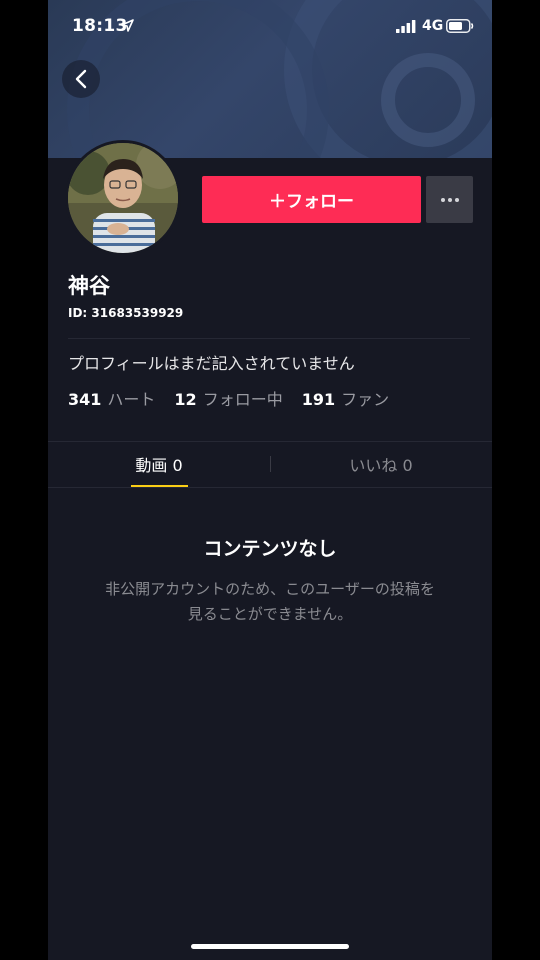  What do you see at coordinates (365, 399) in the screenshot?
I see `stat-followers-label: ファン` at bounding box center [365, 399].